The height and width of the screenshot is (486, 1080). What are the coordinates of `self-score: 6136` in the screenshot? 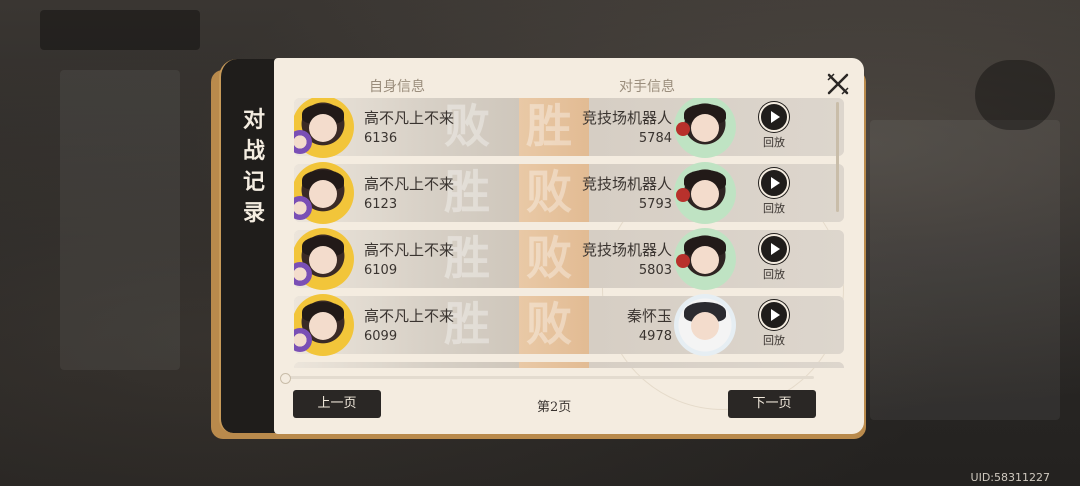 It's located at (381, 138).